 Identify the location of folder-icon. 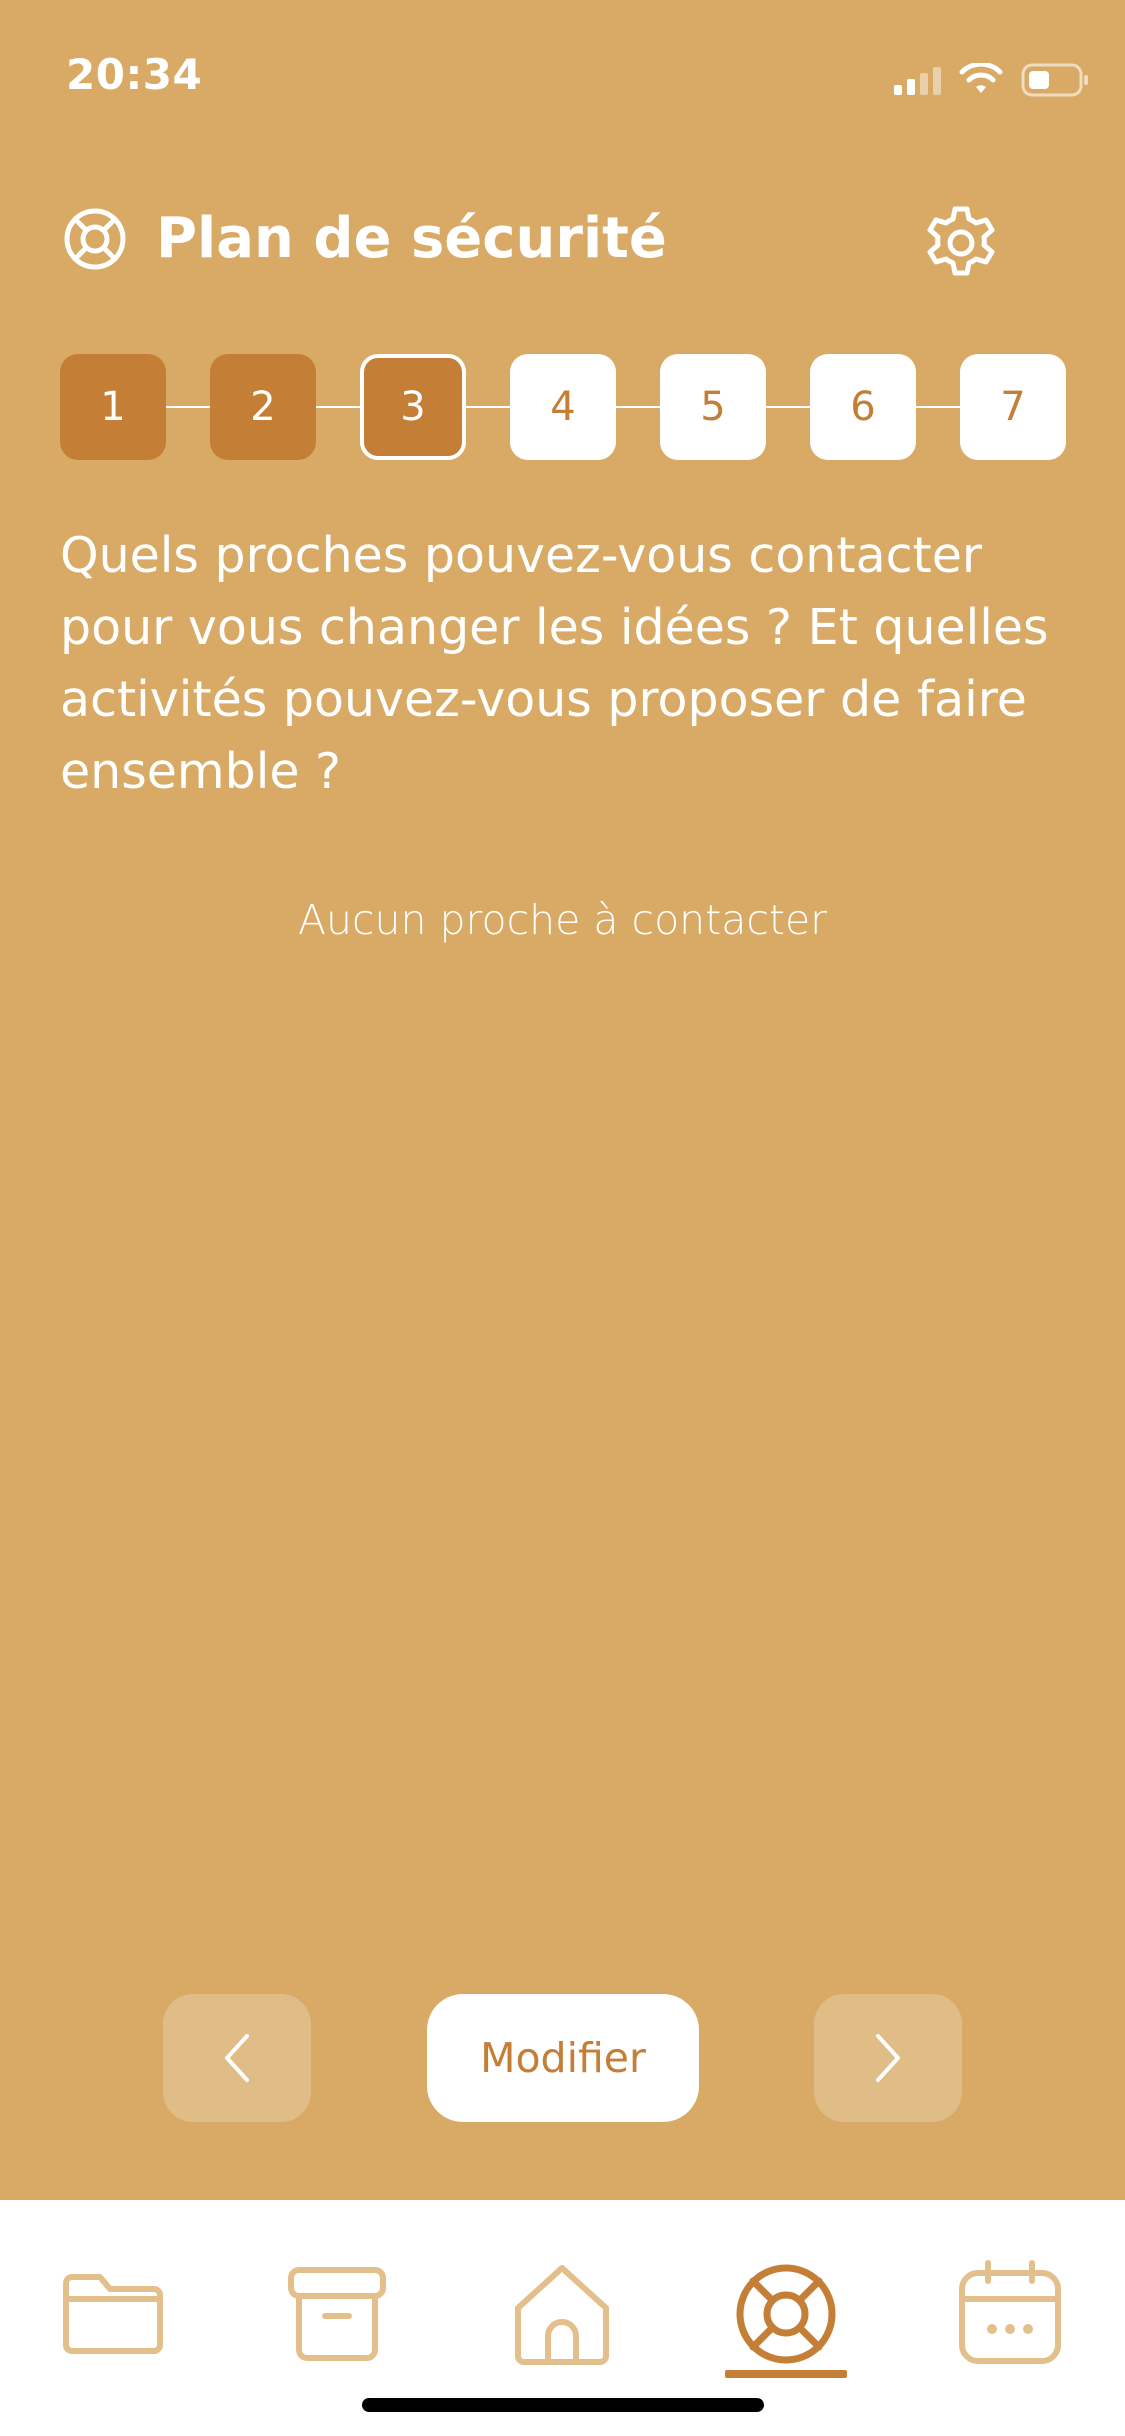
(113, 2314).